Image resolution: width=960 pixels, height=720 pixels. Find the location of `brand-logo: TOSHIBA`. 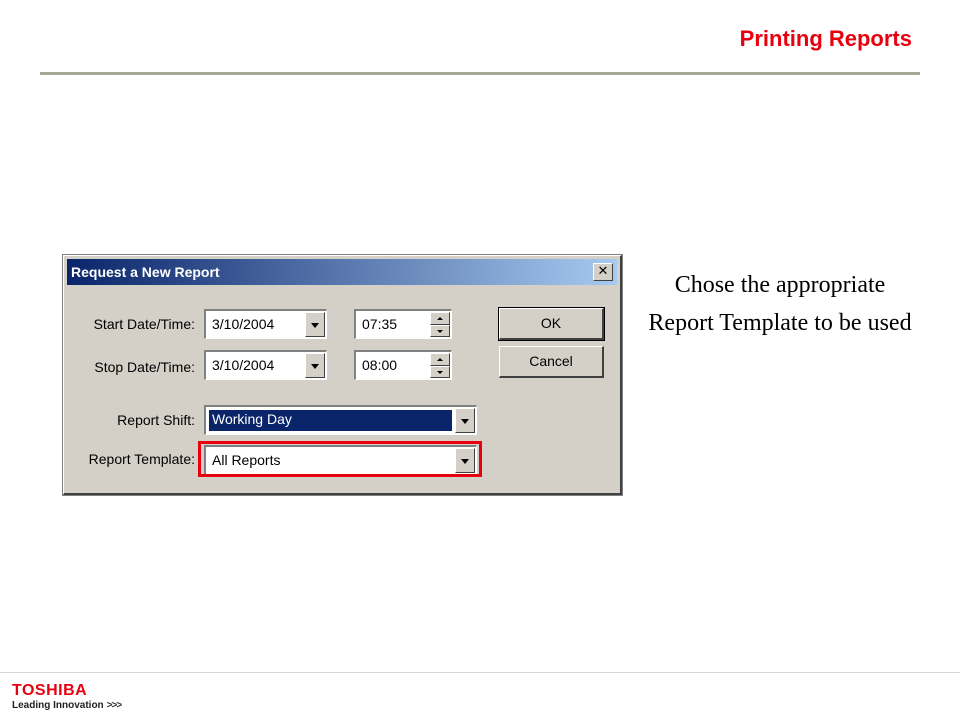

brand-logo: TOSHIBA is located at coordinates (50, 690).